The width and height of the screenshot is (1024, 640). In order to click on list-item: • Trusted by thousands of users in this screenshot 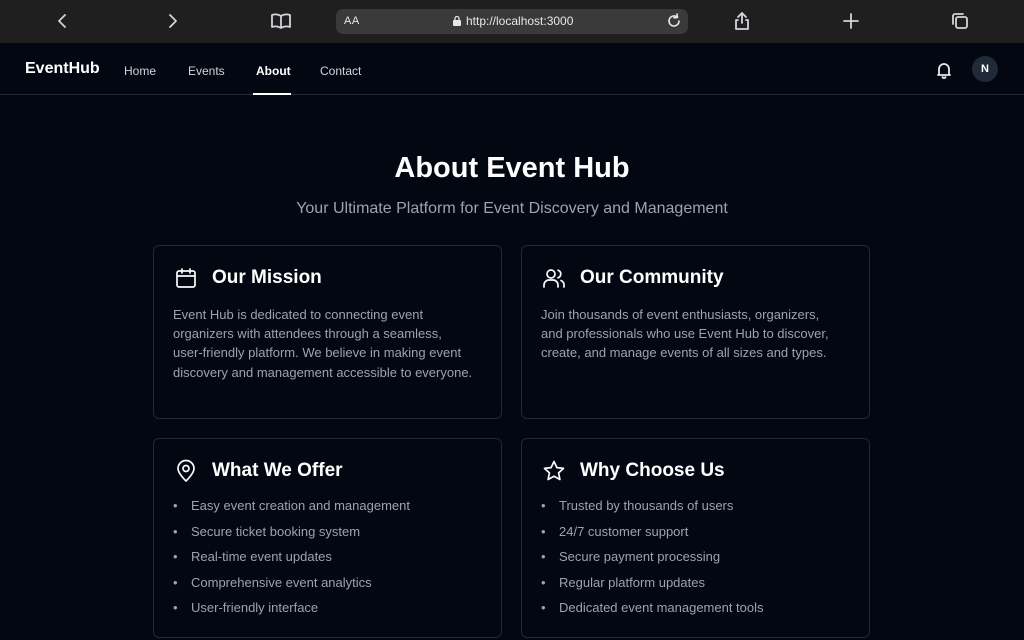, I will do `click(637, 505)`.